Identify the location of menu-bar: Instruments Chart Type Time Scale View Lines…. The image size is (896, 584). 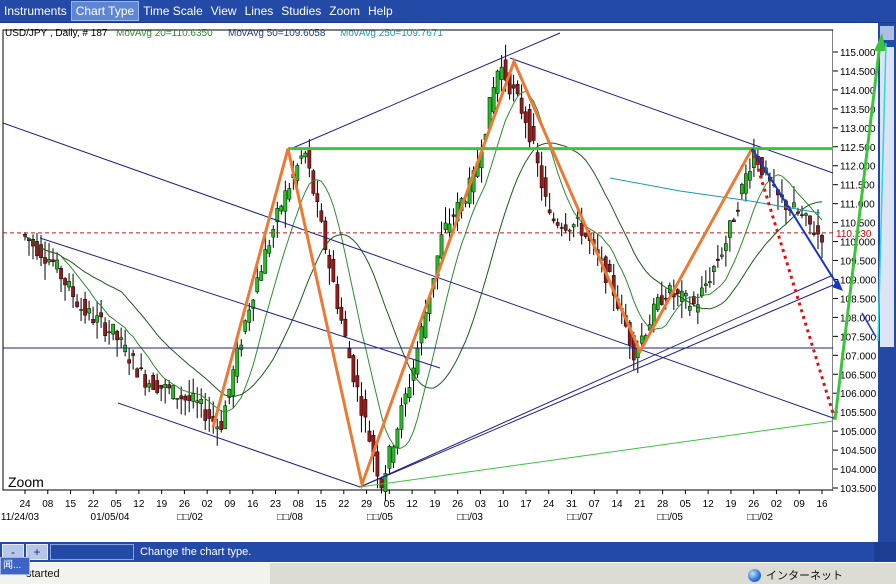
(448, 11).